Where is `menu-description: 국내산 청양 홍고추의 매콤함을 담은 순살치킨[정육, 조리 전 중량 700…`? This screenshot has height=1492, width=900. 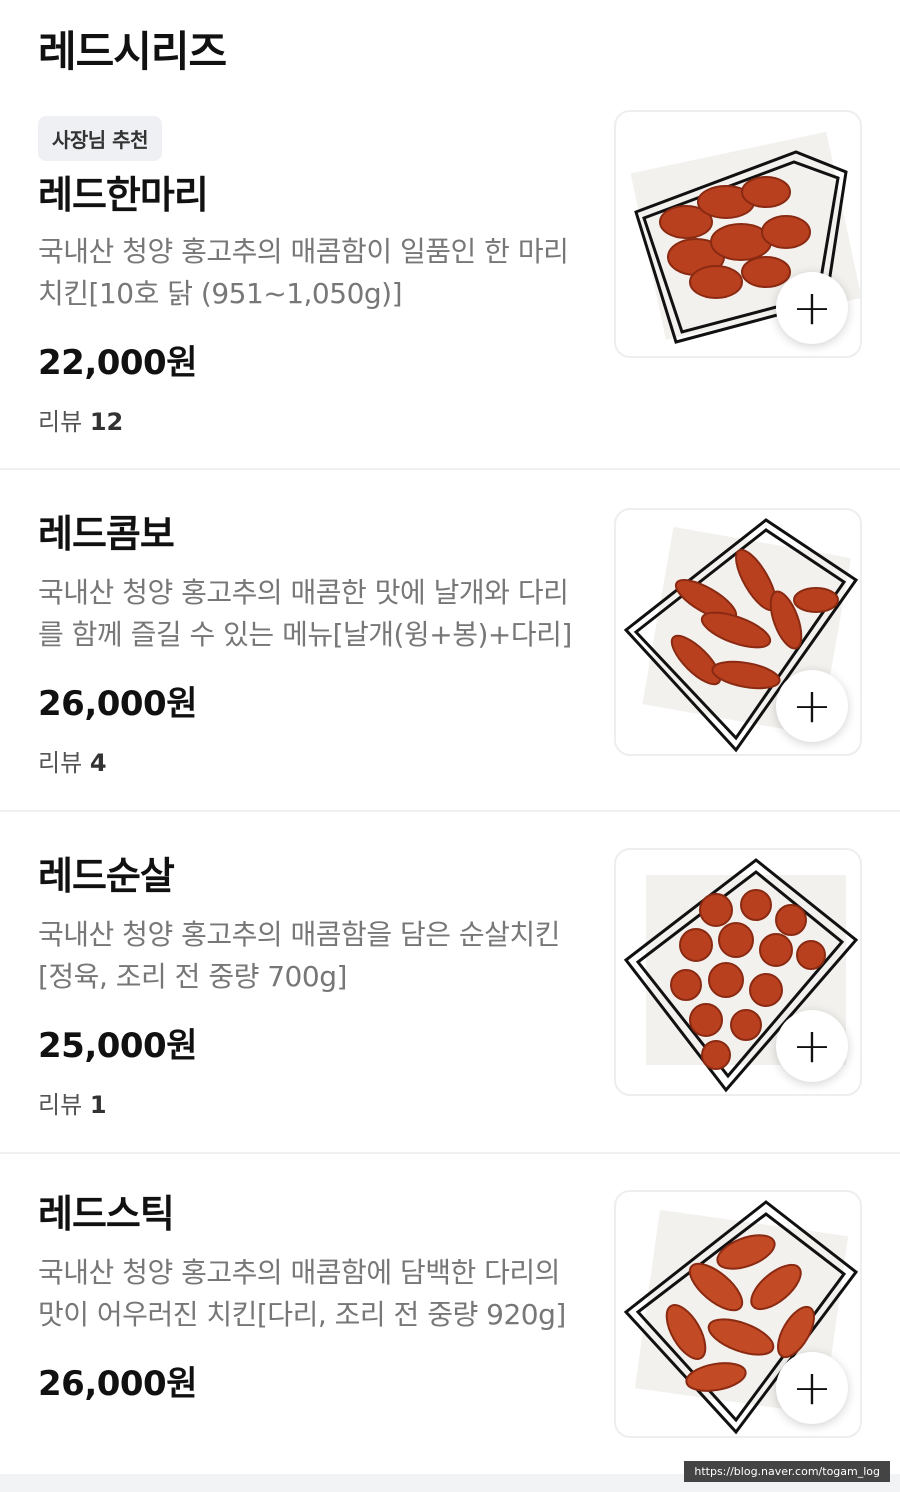
menu-description: 국내산 청양 홍고추의 매콤함을 담은 순살치킨[정육, 조리 전 중량 700… is located at coordinates (299, 955).